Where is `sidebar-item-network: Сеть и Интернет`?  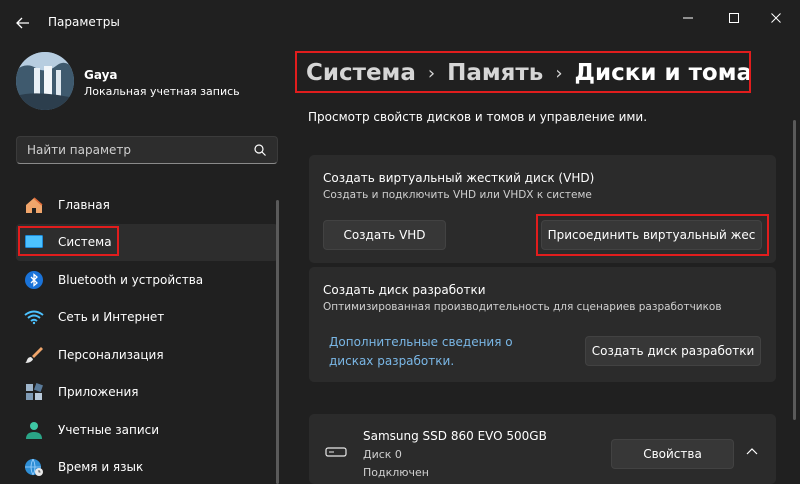 sidebar-item-network: Сеть и Интернет is located at coordinates (147, 318).